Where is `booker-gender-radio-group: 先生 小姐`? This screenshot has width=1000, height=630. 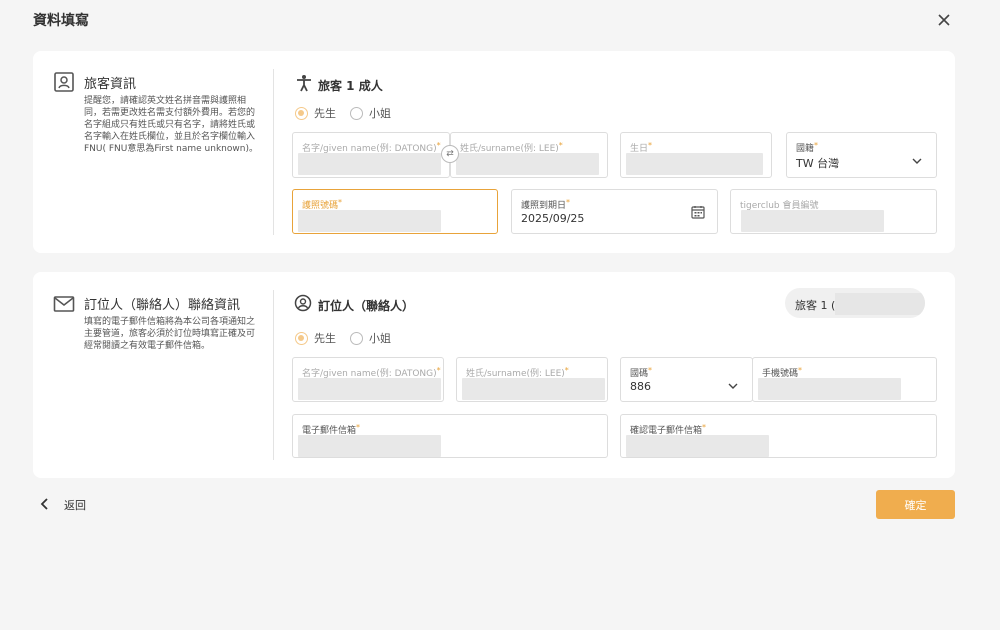
booker-gender-radio-group: 先生 小姐 is located at coordinates (347, 338).